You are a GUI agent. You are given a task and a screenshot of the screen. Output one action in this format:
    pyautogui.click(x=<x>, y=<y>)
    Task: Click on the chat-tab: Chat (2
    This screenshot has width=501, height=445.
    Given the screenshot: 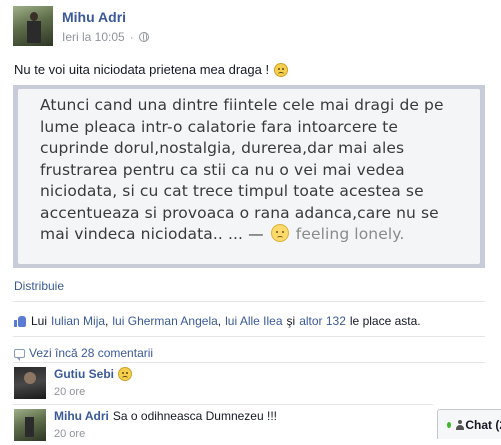 What is the action you would take?
    pyautogui.click(x=469, y=424)
    